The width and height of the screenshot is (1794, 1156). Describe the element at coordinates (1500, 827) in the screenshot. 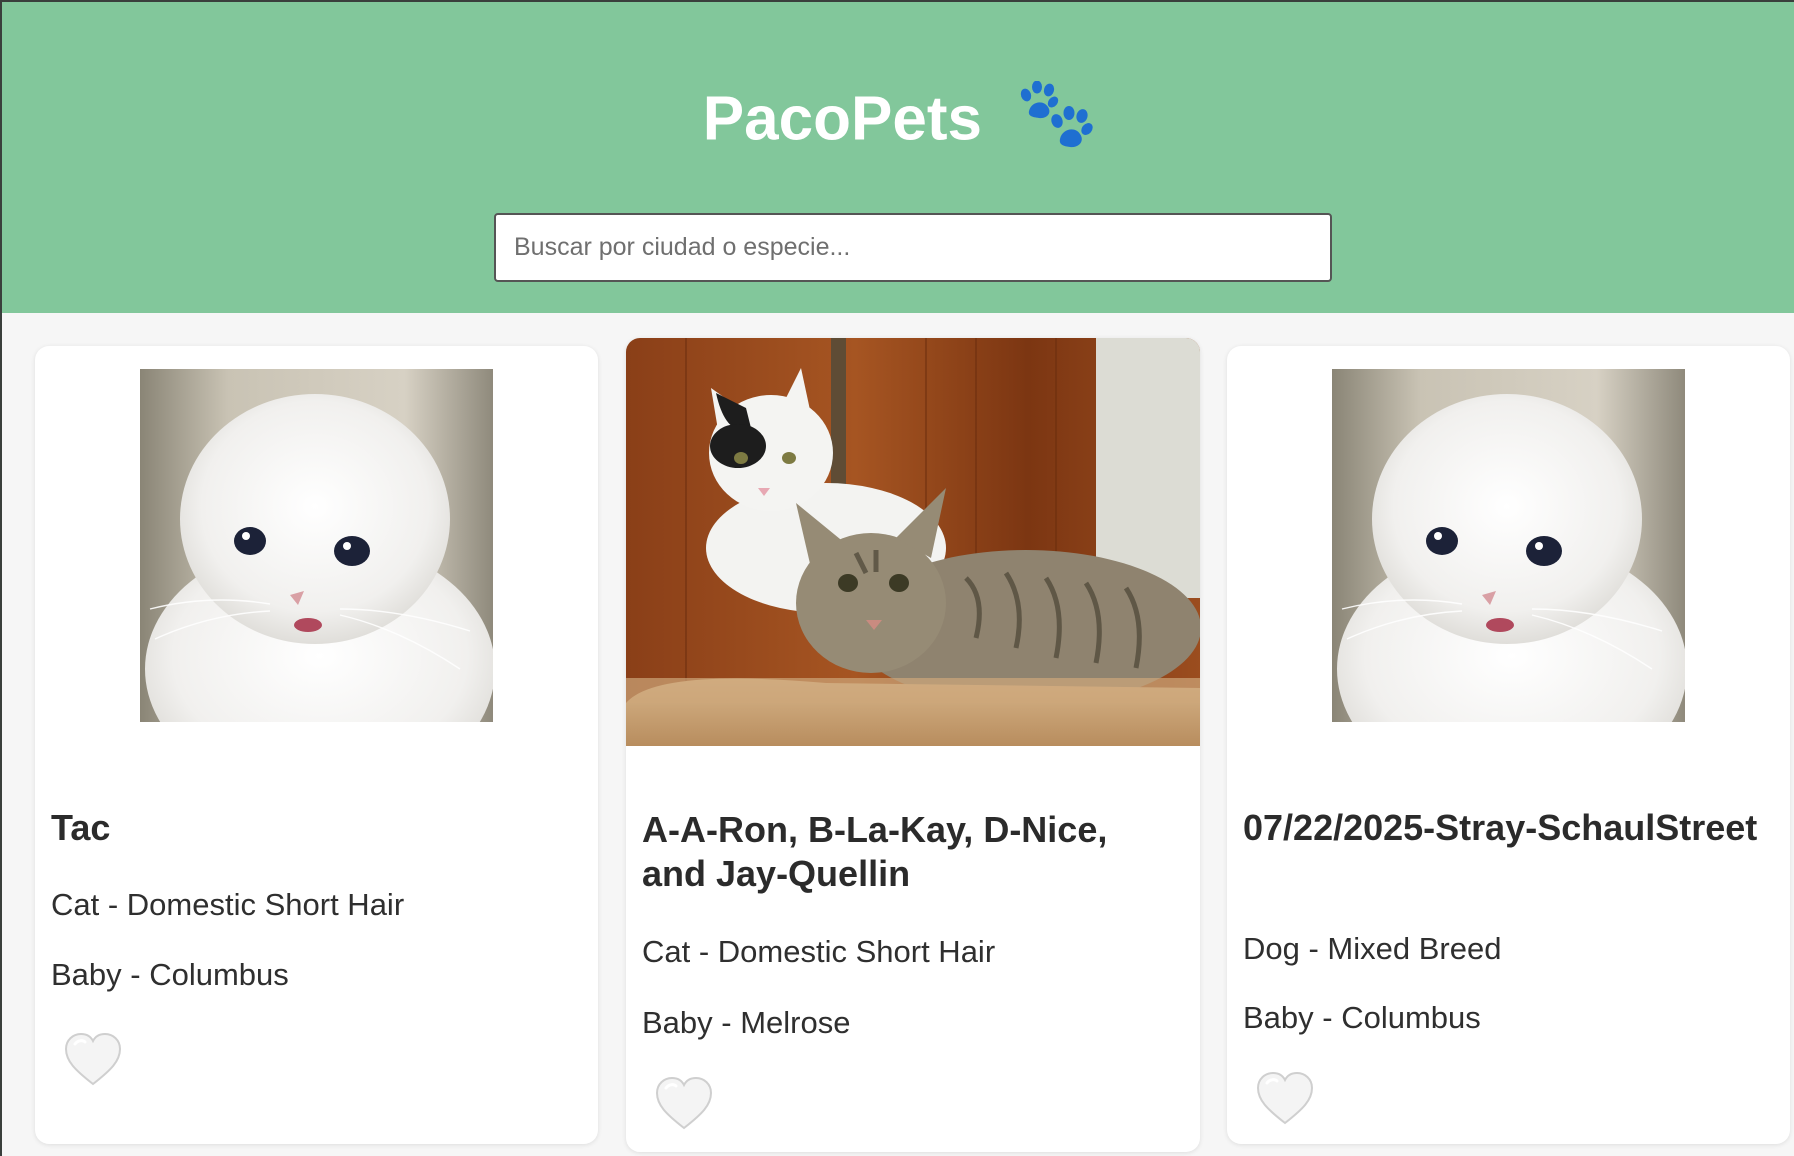

I see `pet-name: 07/22/2025-Stray-SchaulStreet` at that location.